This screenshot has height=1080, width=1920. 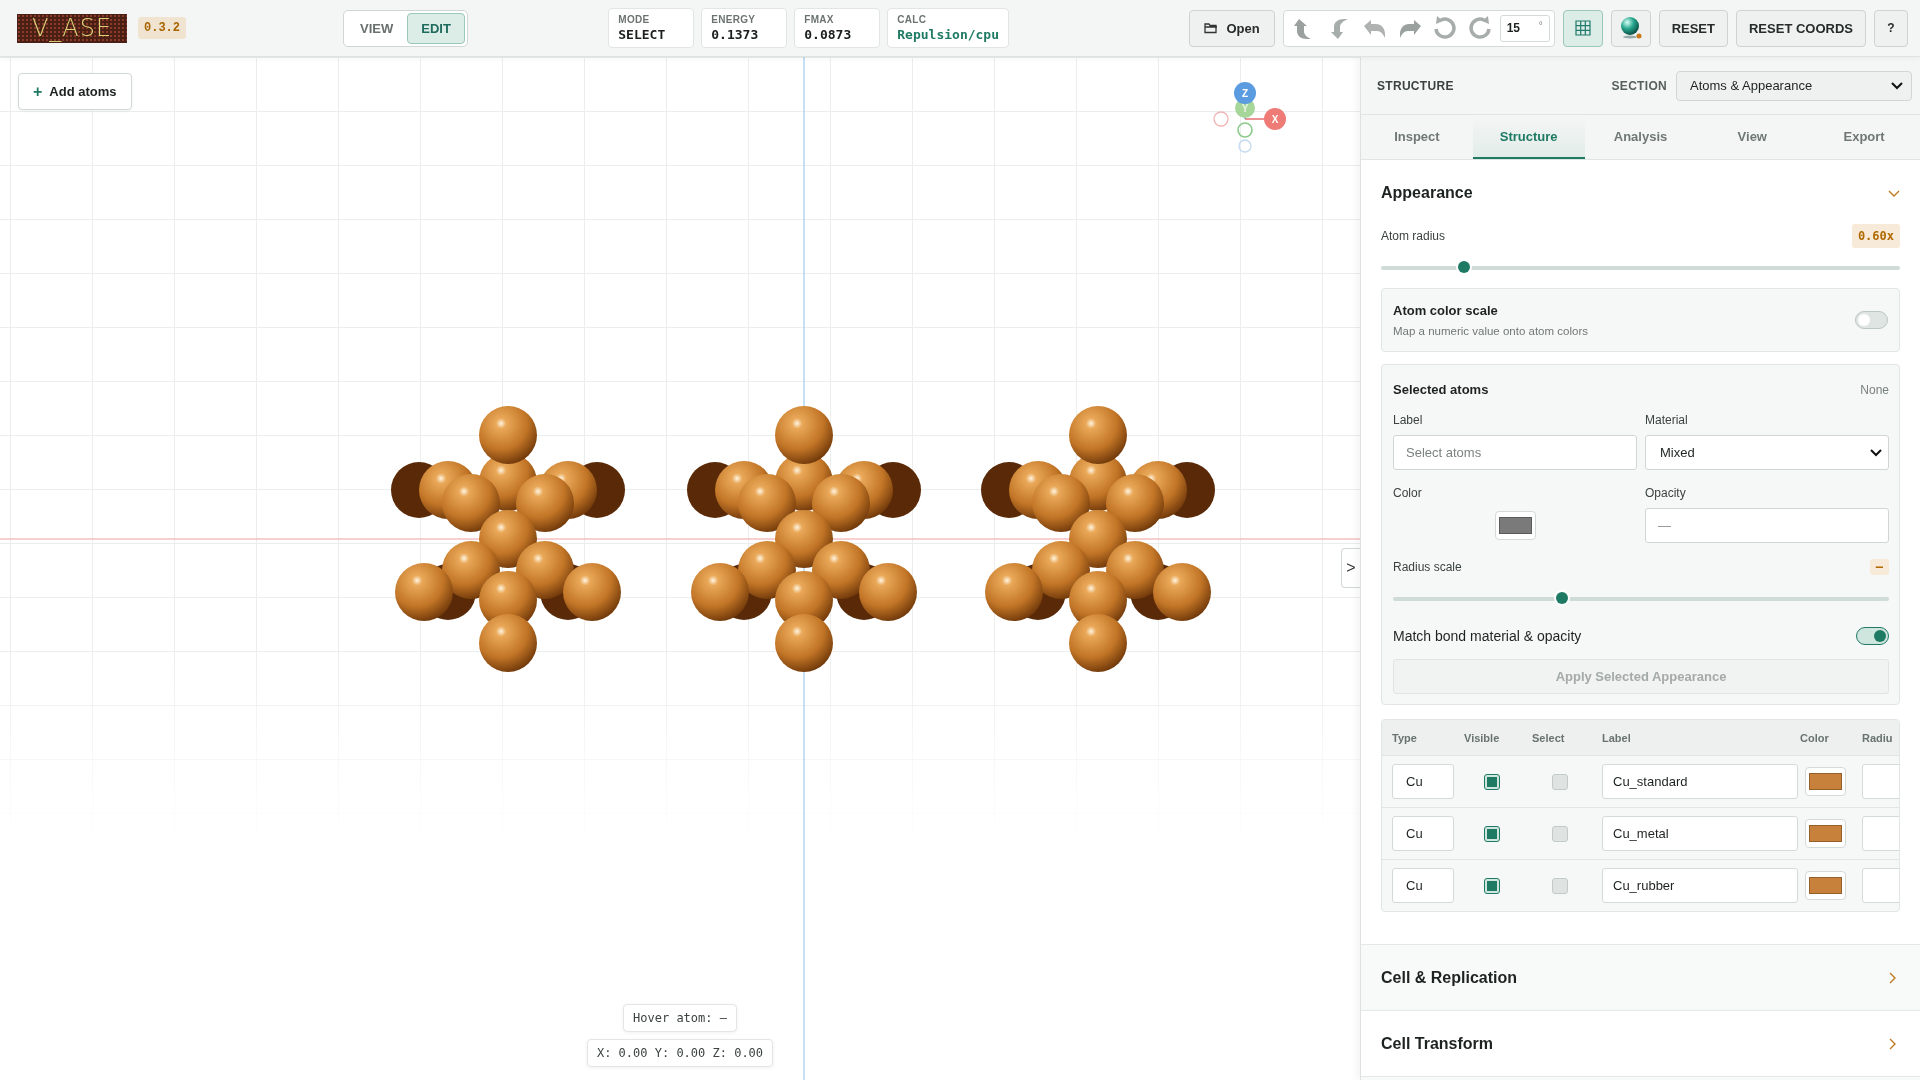 What do you see at coordinates (1408, 493) in the screenshot?
I see `field-label: Color` at bounding box center [1408, 493].